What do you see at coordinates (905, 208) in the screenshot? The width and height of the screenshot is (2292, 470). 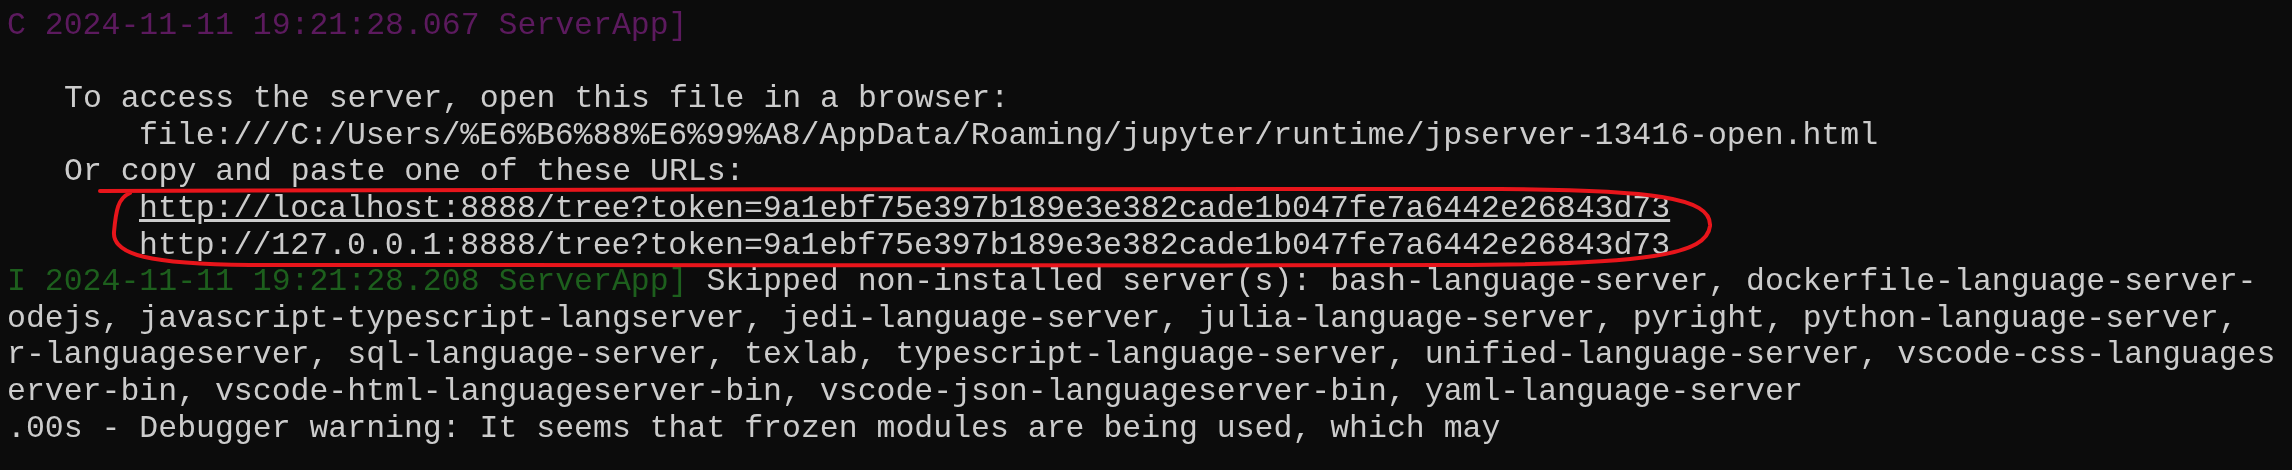 I see `url-link: http://localhost:8888/tree?token=9a1ebf75e397b189e3e382cade1b047fe7a6442e26843d73` at bounding box center [905, 208].